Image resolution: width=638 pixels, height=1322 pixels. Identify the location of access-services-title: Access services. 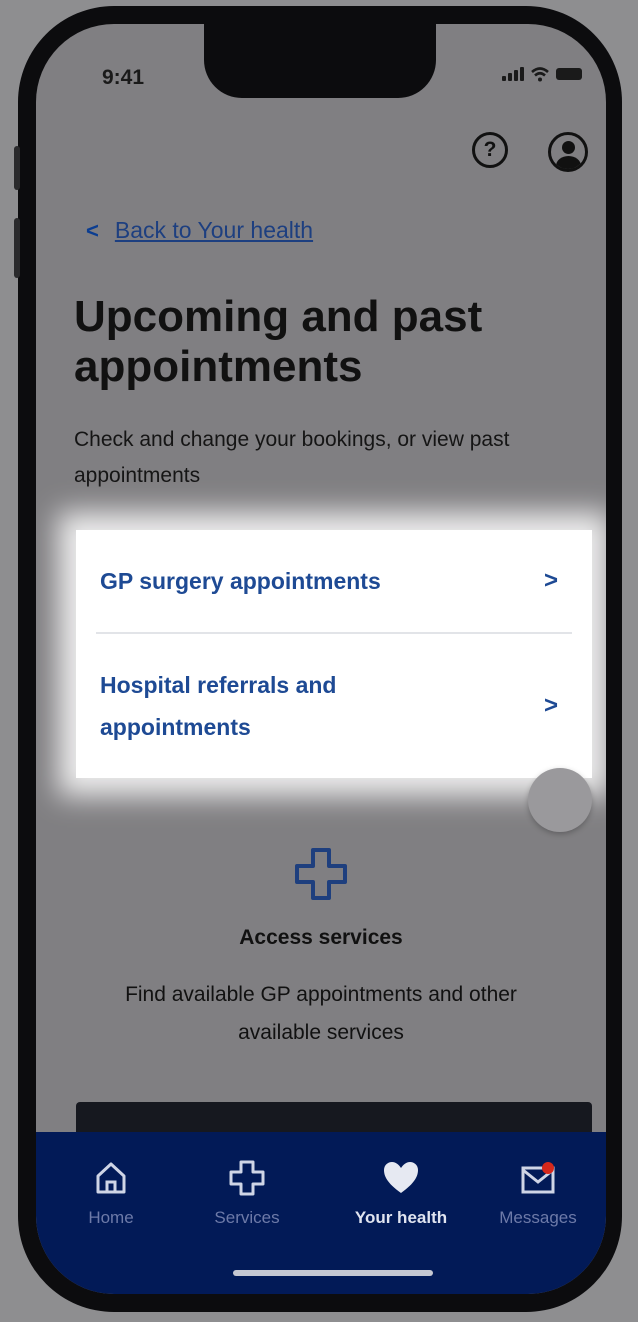
(321, 937).